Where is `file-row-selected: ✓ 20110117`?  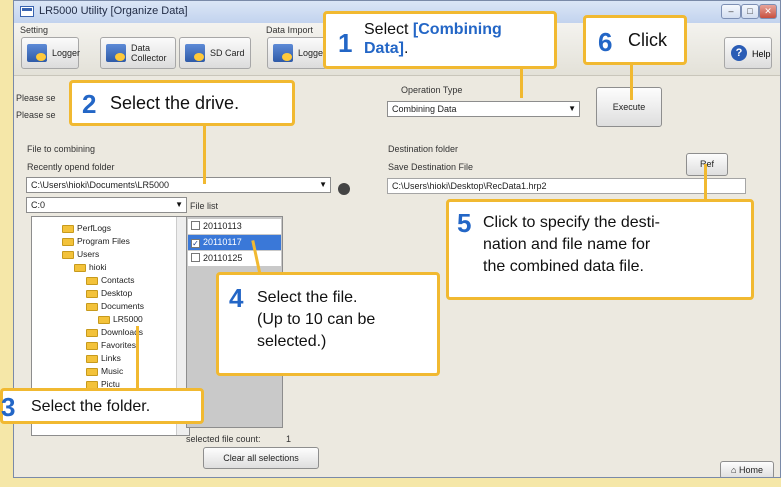
file-row-selected: ✓ 20110117 is located at coordinates (234, 242).